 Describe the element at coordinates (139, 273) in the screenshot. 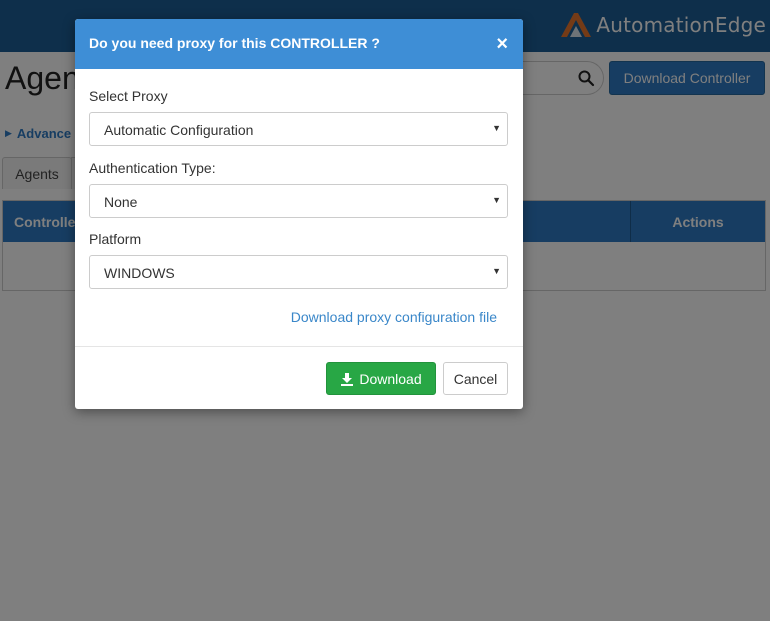

I see `platform-value: WINDOWS` at that location.